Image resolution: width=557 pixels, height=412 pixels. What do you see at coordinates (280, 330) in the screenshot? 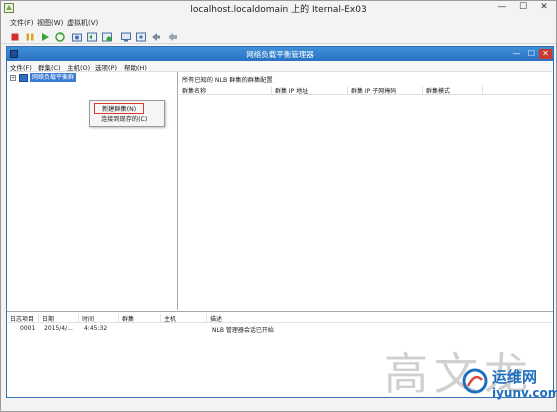
I see `log-row: 0001 2015/4/... 4:45:32 NLB 管理器会话已开始` at bounding box center [280, 330].